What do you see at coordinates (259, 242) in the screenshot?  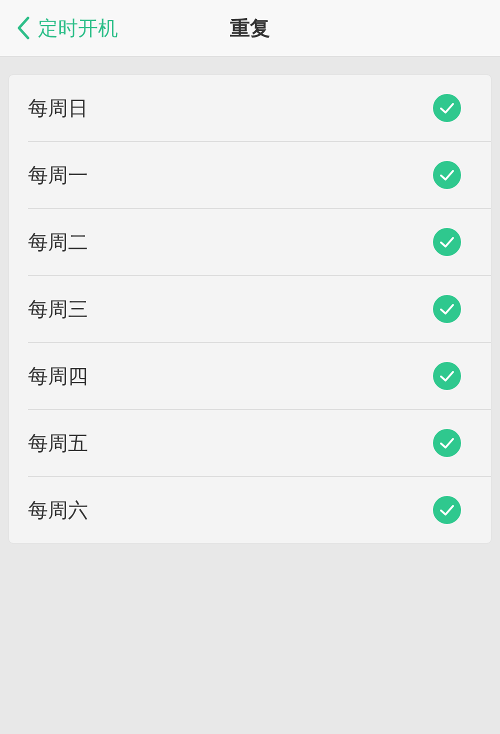 I see `day-option: 每周二` at bounding box center [259, 242].